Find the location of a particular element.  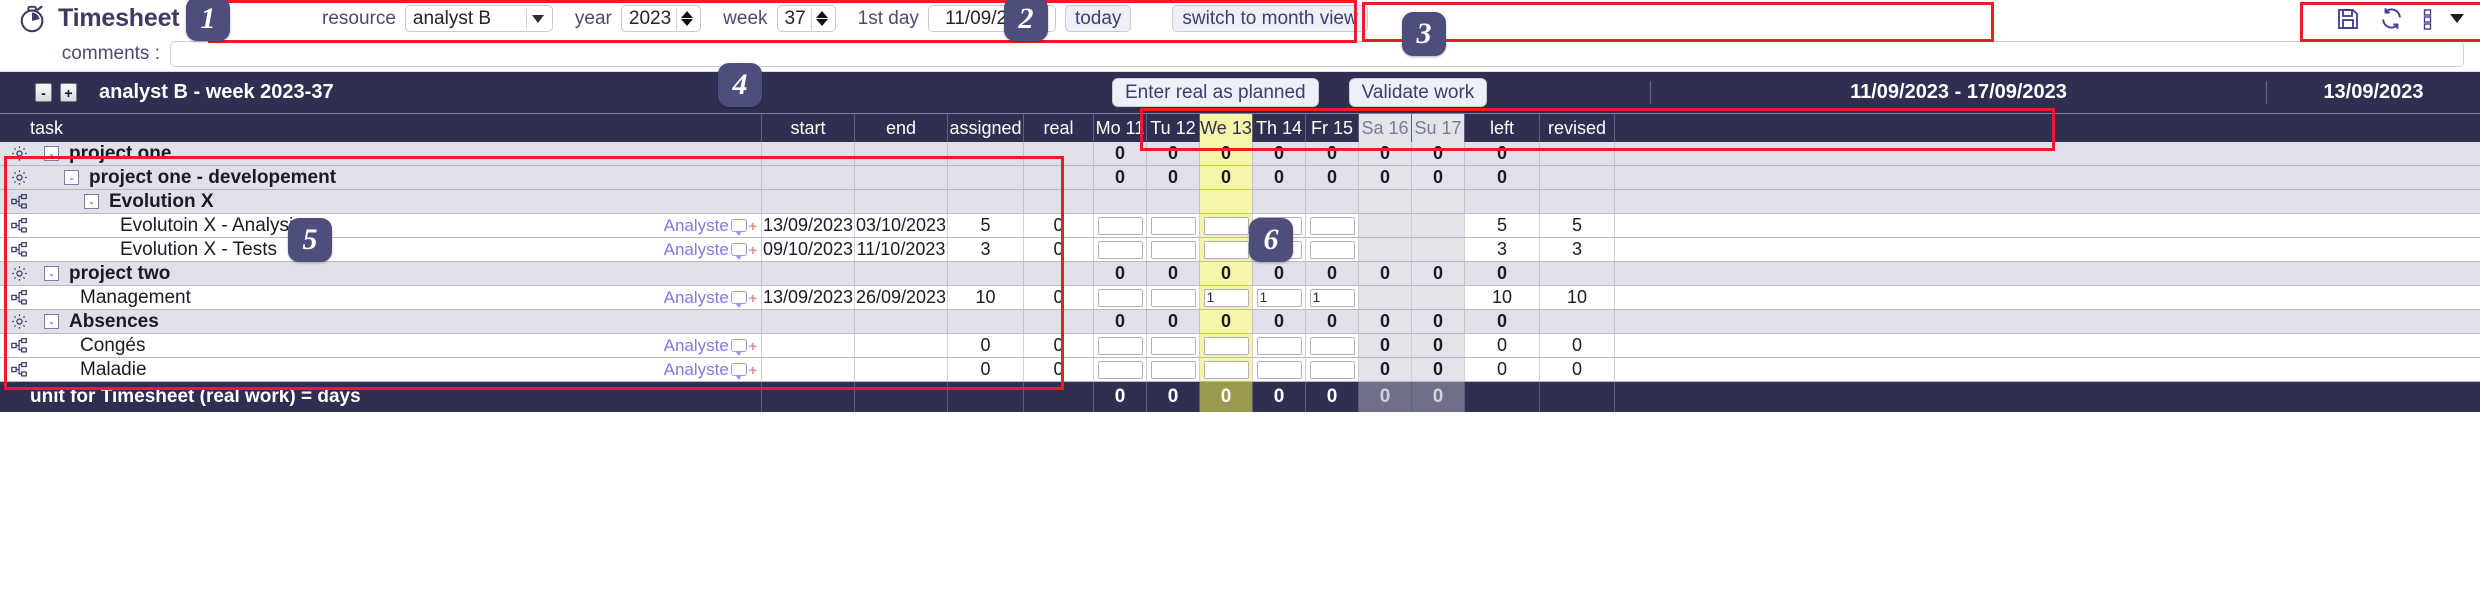

column-header-day-0: Mo 11 is located at coordinates (1120, 128).